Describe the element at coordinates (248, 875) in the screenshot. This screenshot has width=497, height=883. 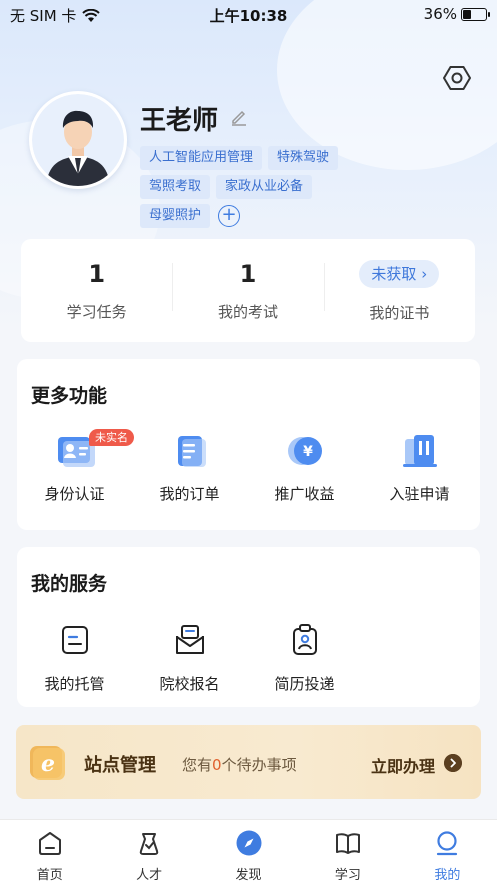
I see `tab-label: 发现` at that location.